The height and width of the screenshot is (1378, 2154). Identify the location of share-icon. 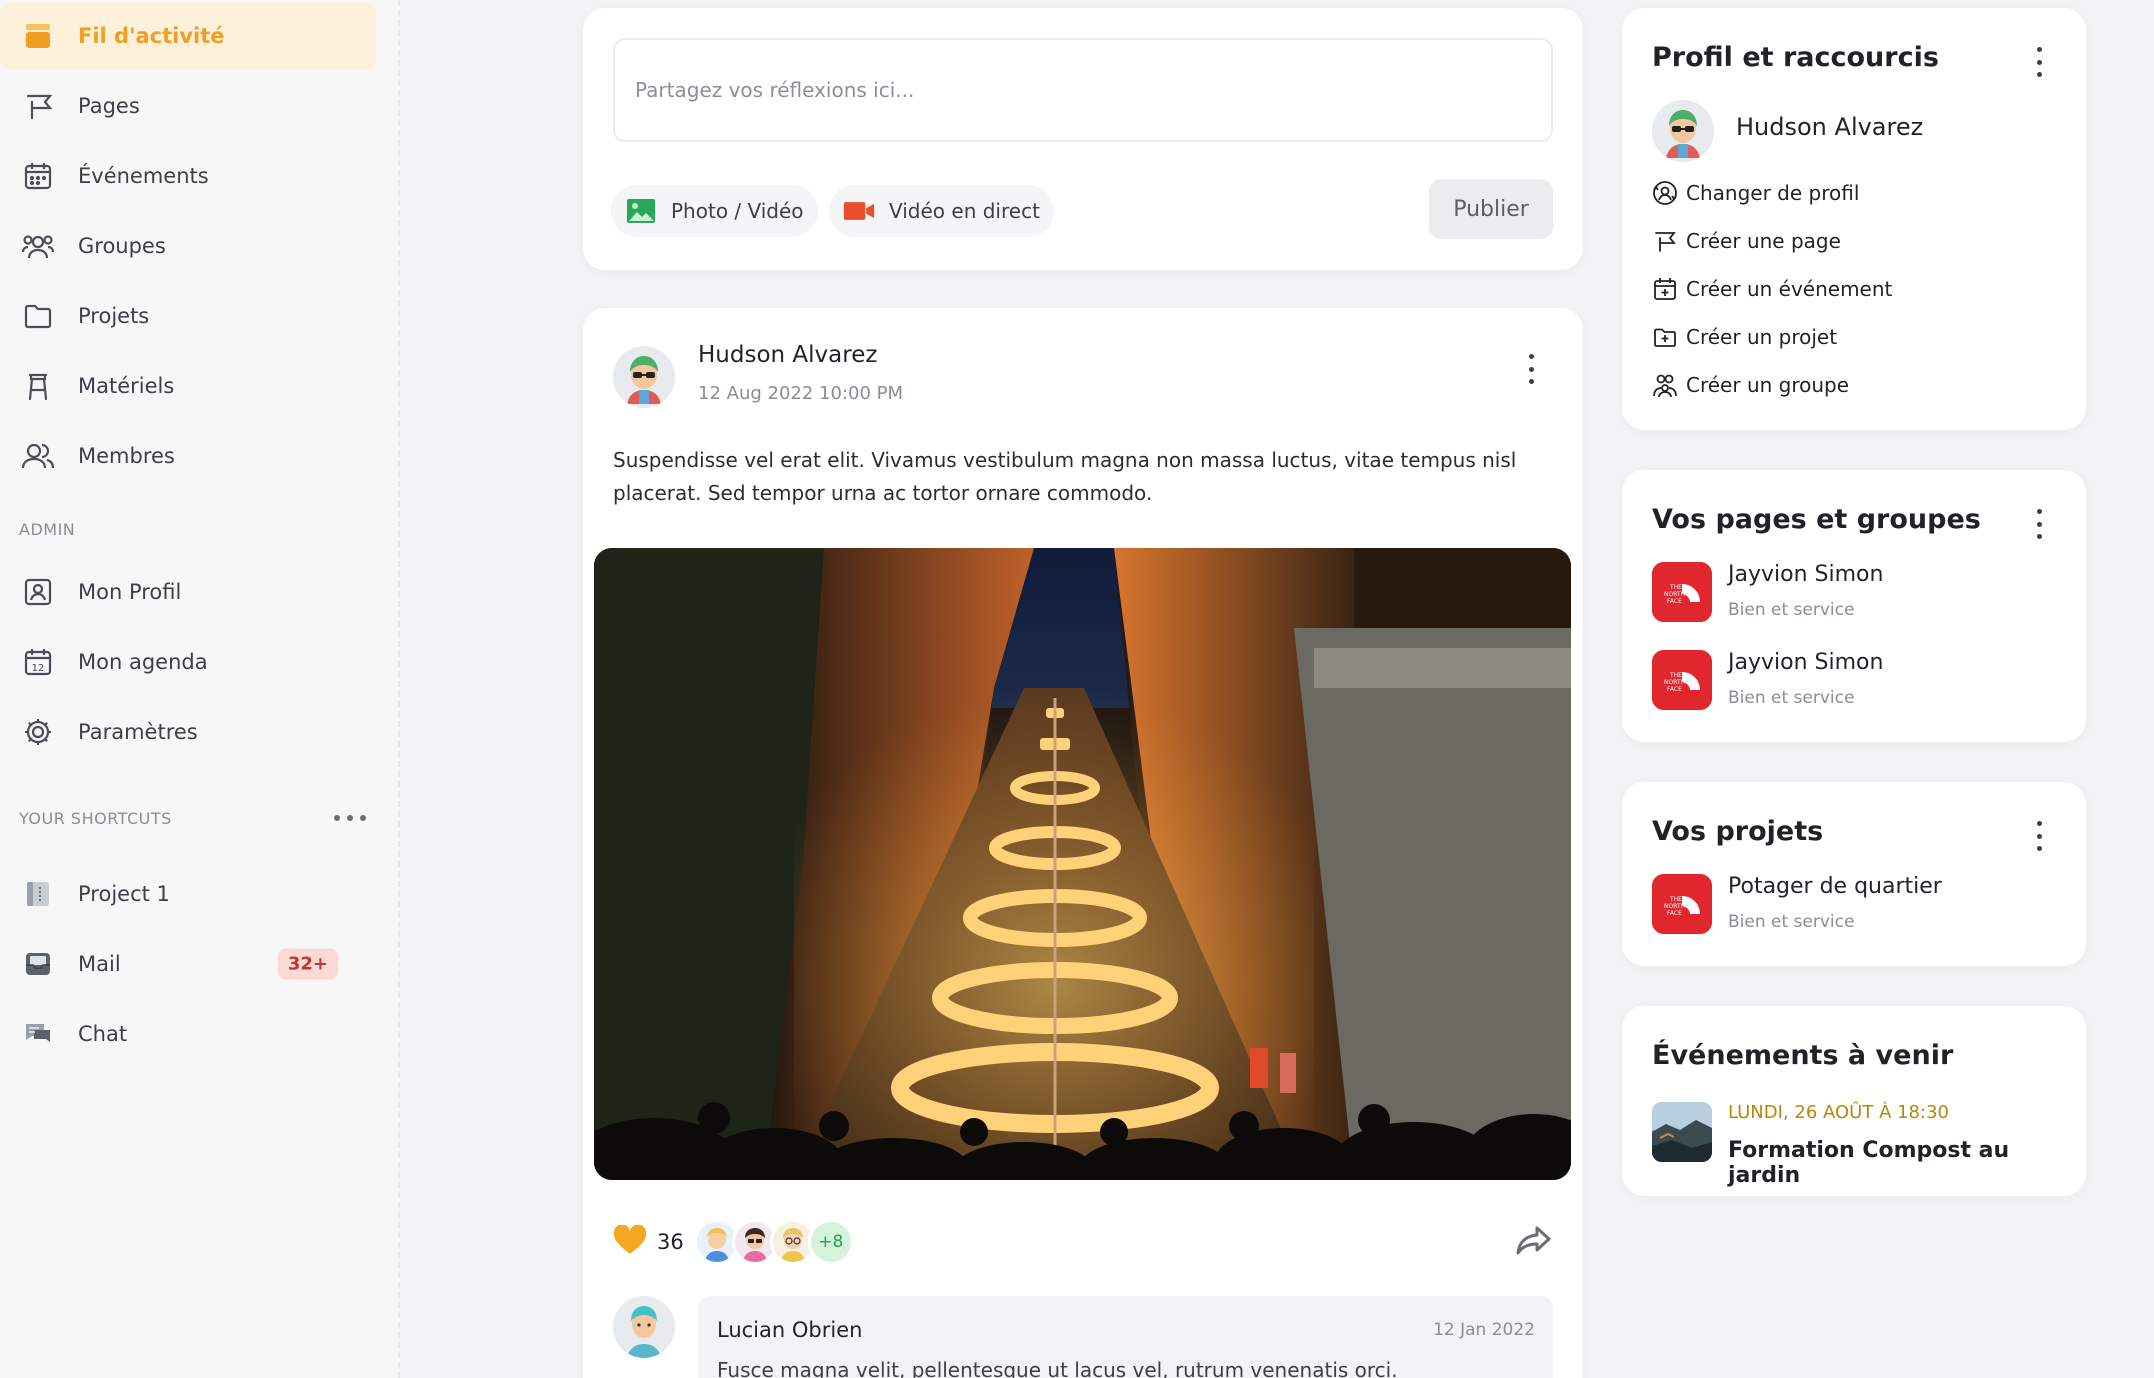
(1534, 1240).